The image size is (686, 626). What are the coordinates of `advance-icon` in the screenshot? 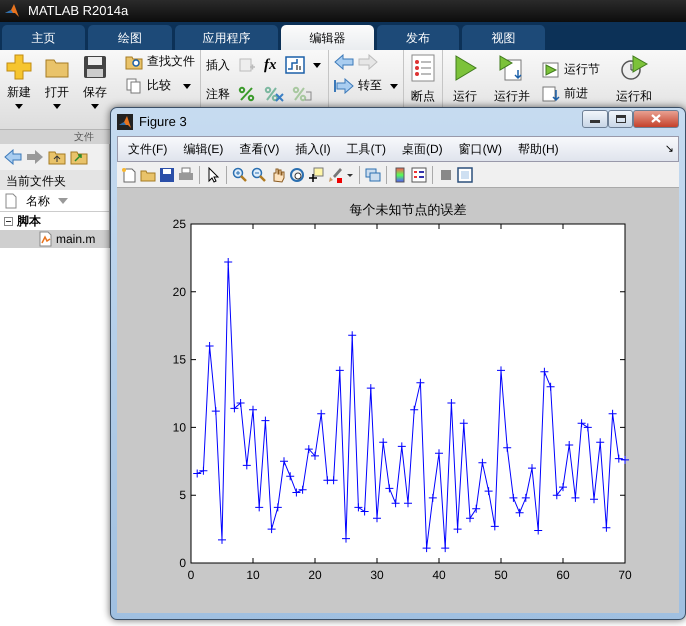 It's located at (551, 94).